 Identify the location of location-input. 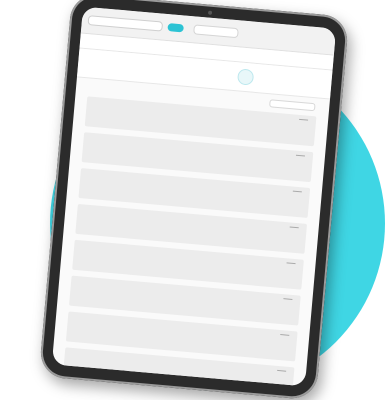
(216, 31).